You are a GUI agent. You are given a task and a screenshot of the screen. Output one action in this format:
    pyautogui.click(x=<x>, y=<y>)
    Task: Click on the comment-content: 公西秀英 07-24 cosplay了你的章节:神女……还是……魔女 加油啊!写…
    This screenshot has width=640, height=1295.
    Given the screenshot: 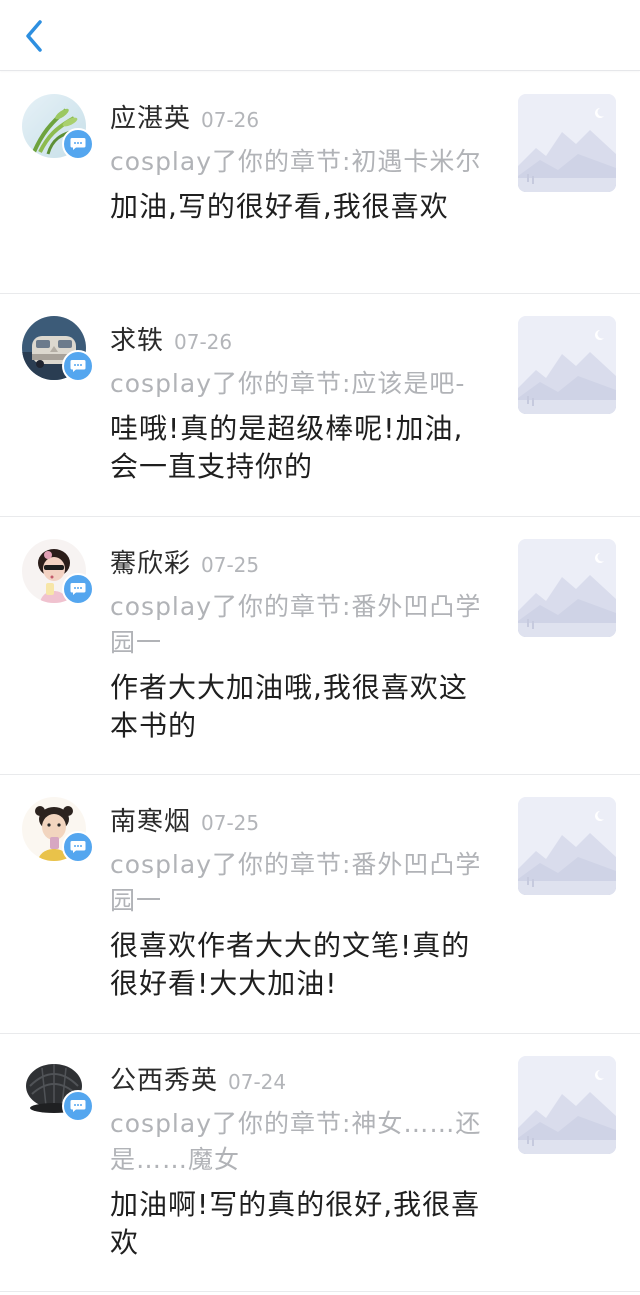 What is the action you would take?
    pyautogui.click(x=300, y=1161)
    